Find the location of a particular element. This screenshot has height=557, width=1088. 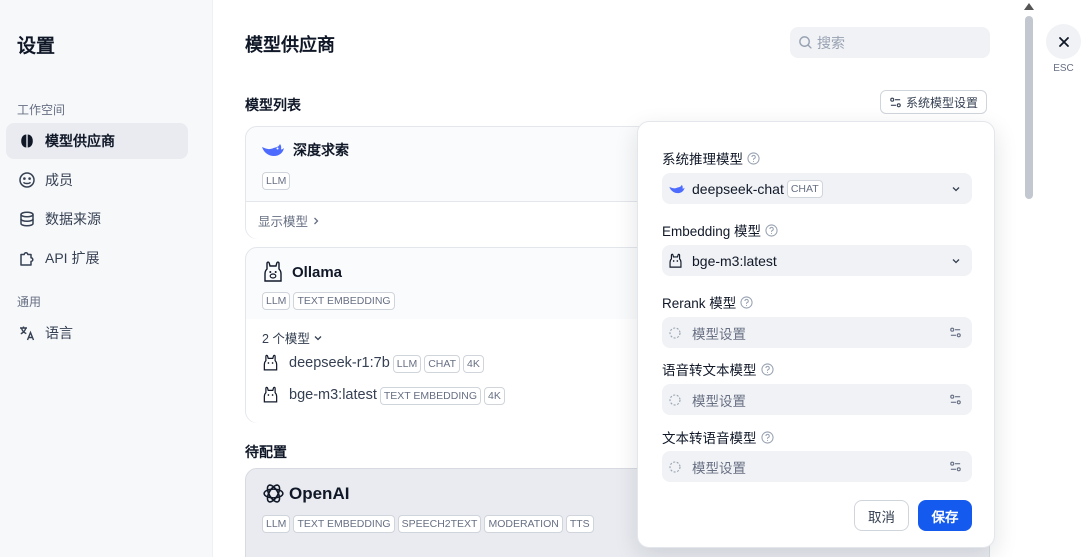

sidebar-item-label: API 扩展 is located at coordinates (72, 258).